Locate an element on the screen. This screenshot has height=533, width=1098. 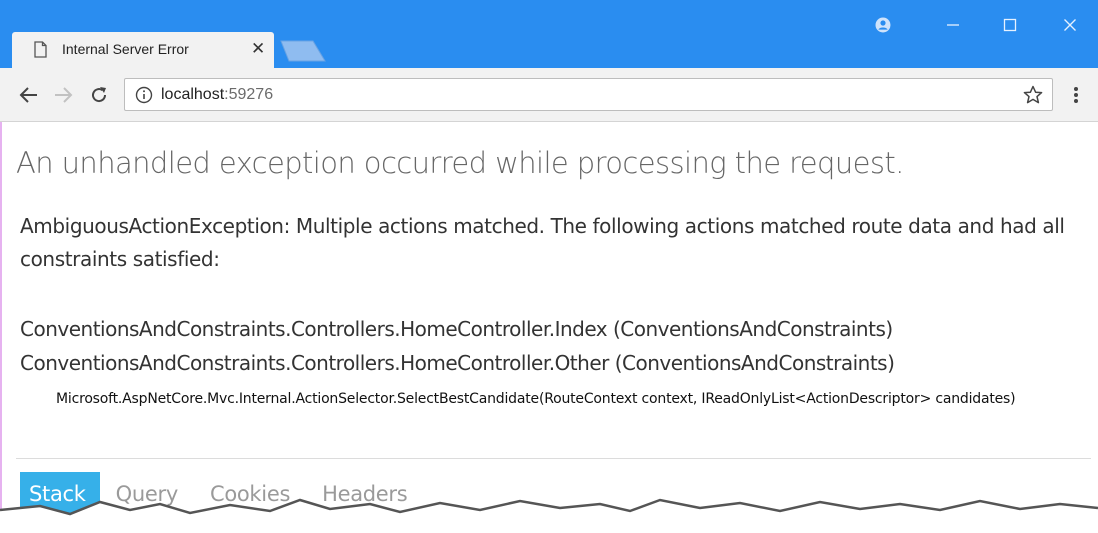
reload-button is located at coordinates (99, 95).